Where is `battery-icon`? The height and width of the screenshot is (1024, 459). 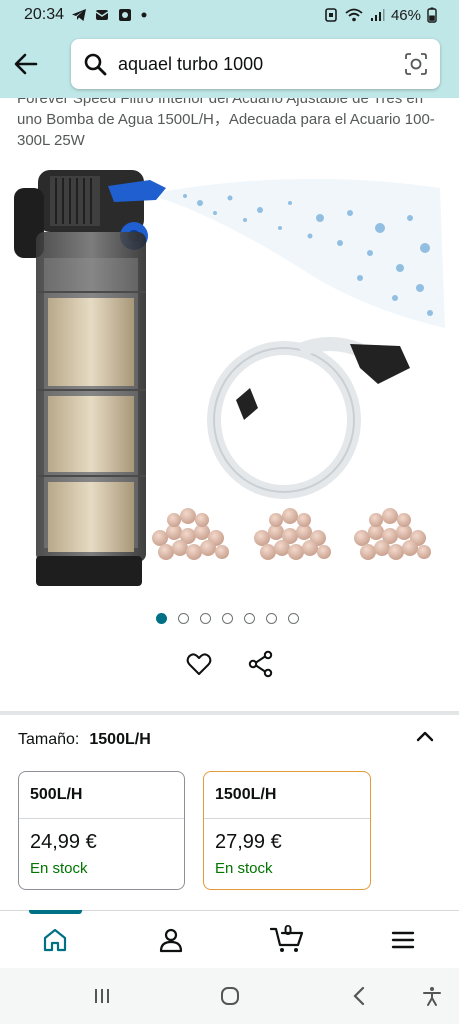
battery-icon is located at coordinates (432, 15).